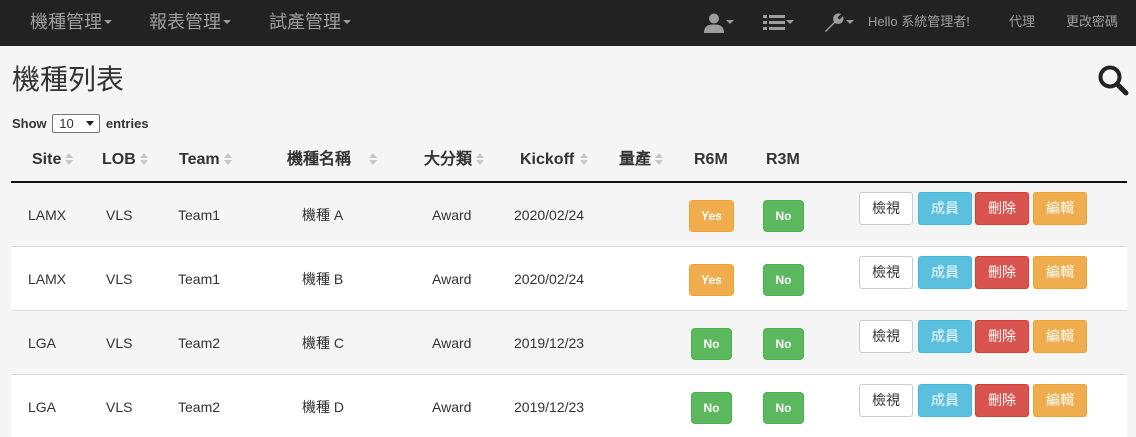 This screenshot has width=1136, height=437. I want to click on column-header-site: Site, so click(53, 160).